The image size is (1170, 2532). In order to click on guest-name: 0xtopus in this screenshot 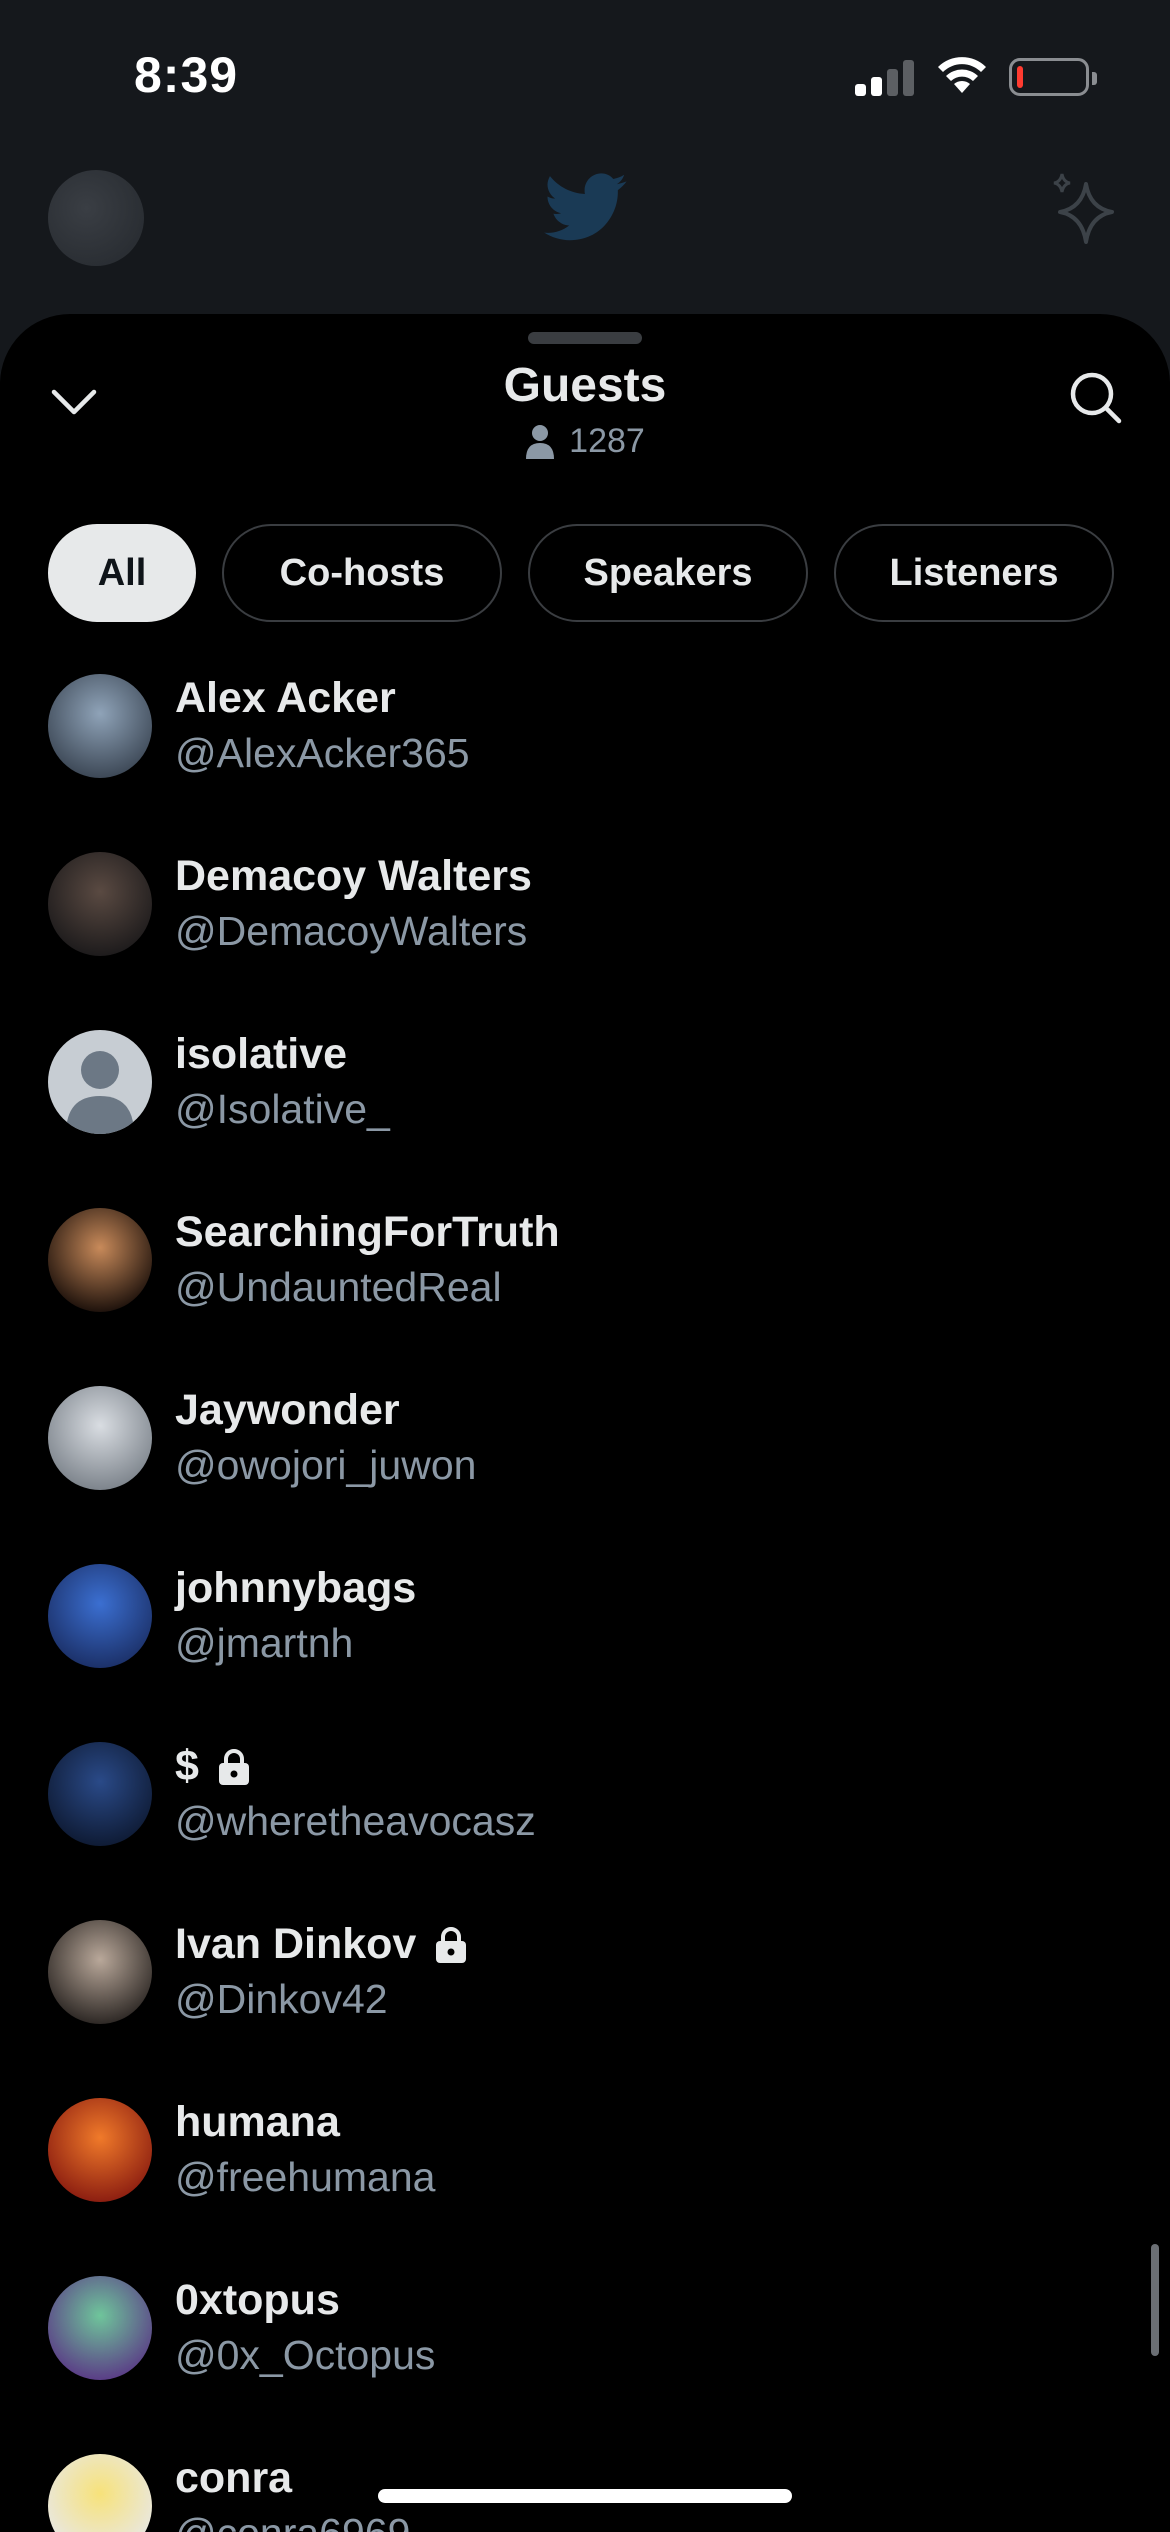, I will do `click(257, 2300)`.